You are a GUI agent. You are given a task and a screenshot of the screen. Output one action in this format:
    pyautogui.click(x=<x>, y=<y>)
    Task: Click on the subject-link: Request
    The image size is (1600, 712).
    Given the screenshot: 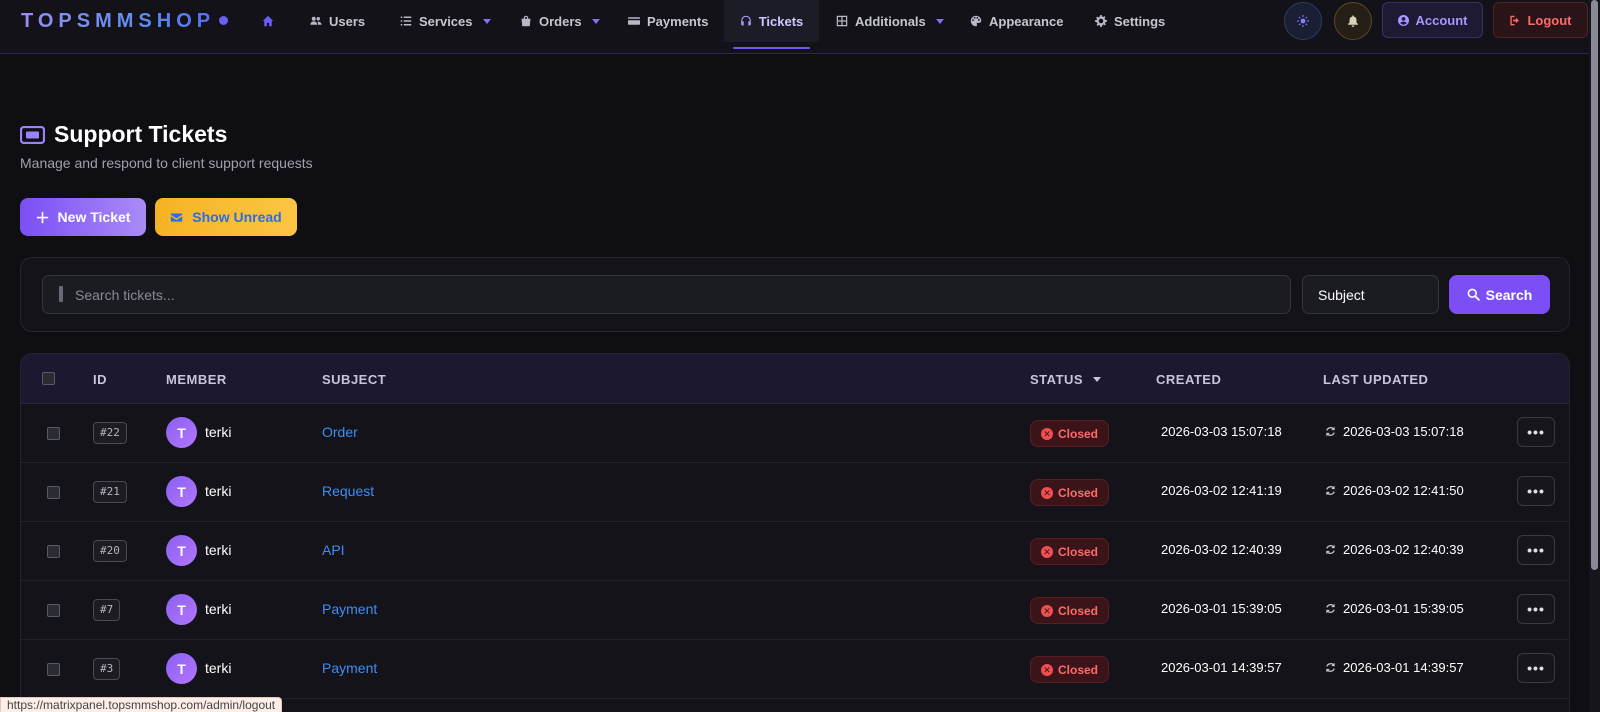 What is the action you would take?
    pyautogui.click(x=348, y=491)
    